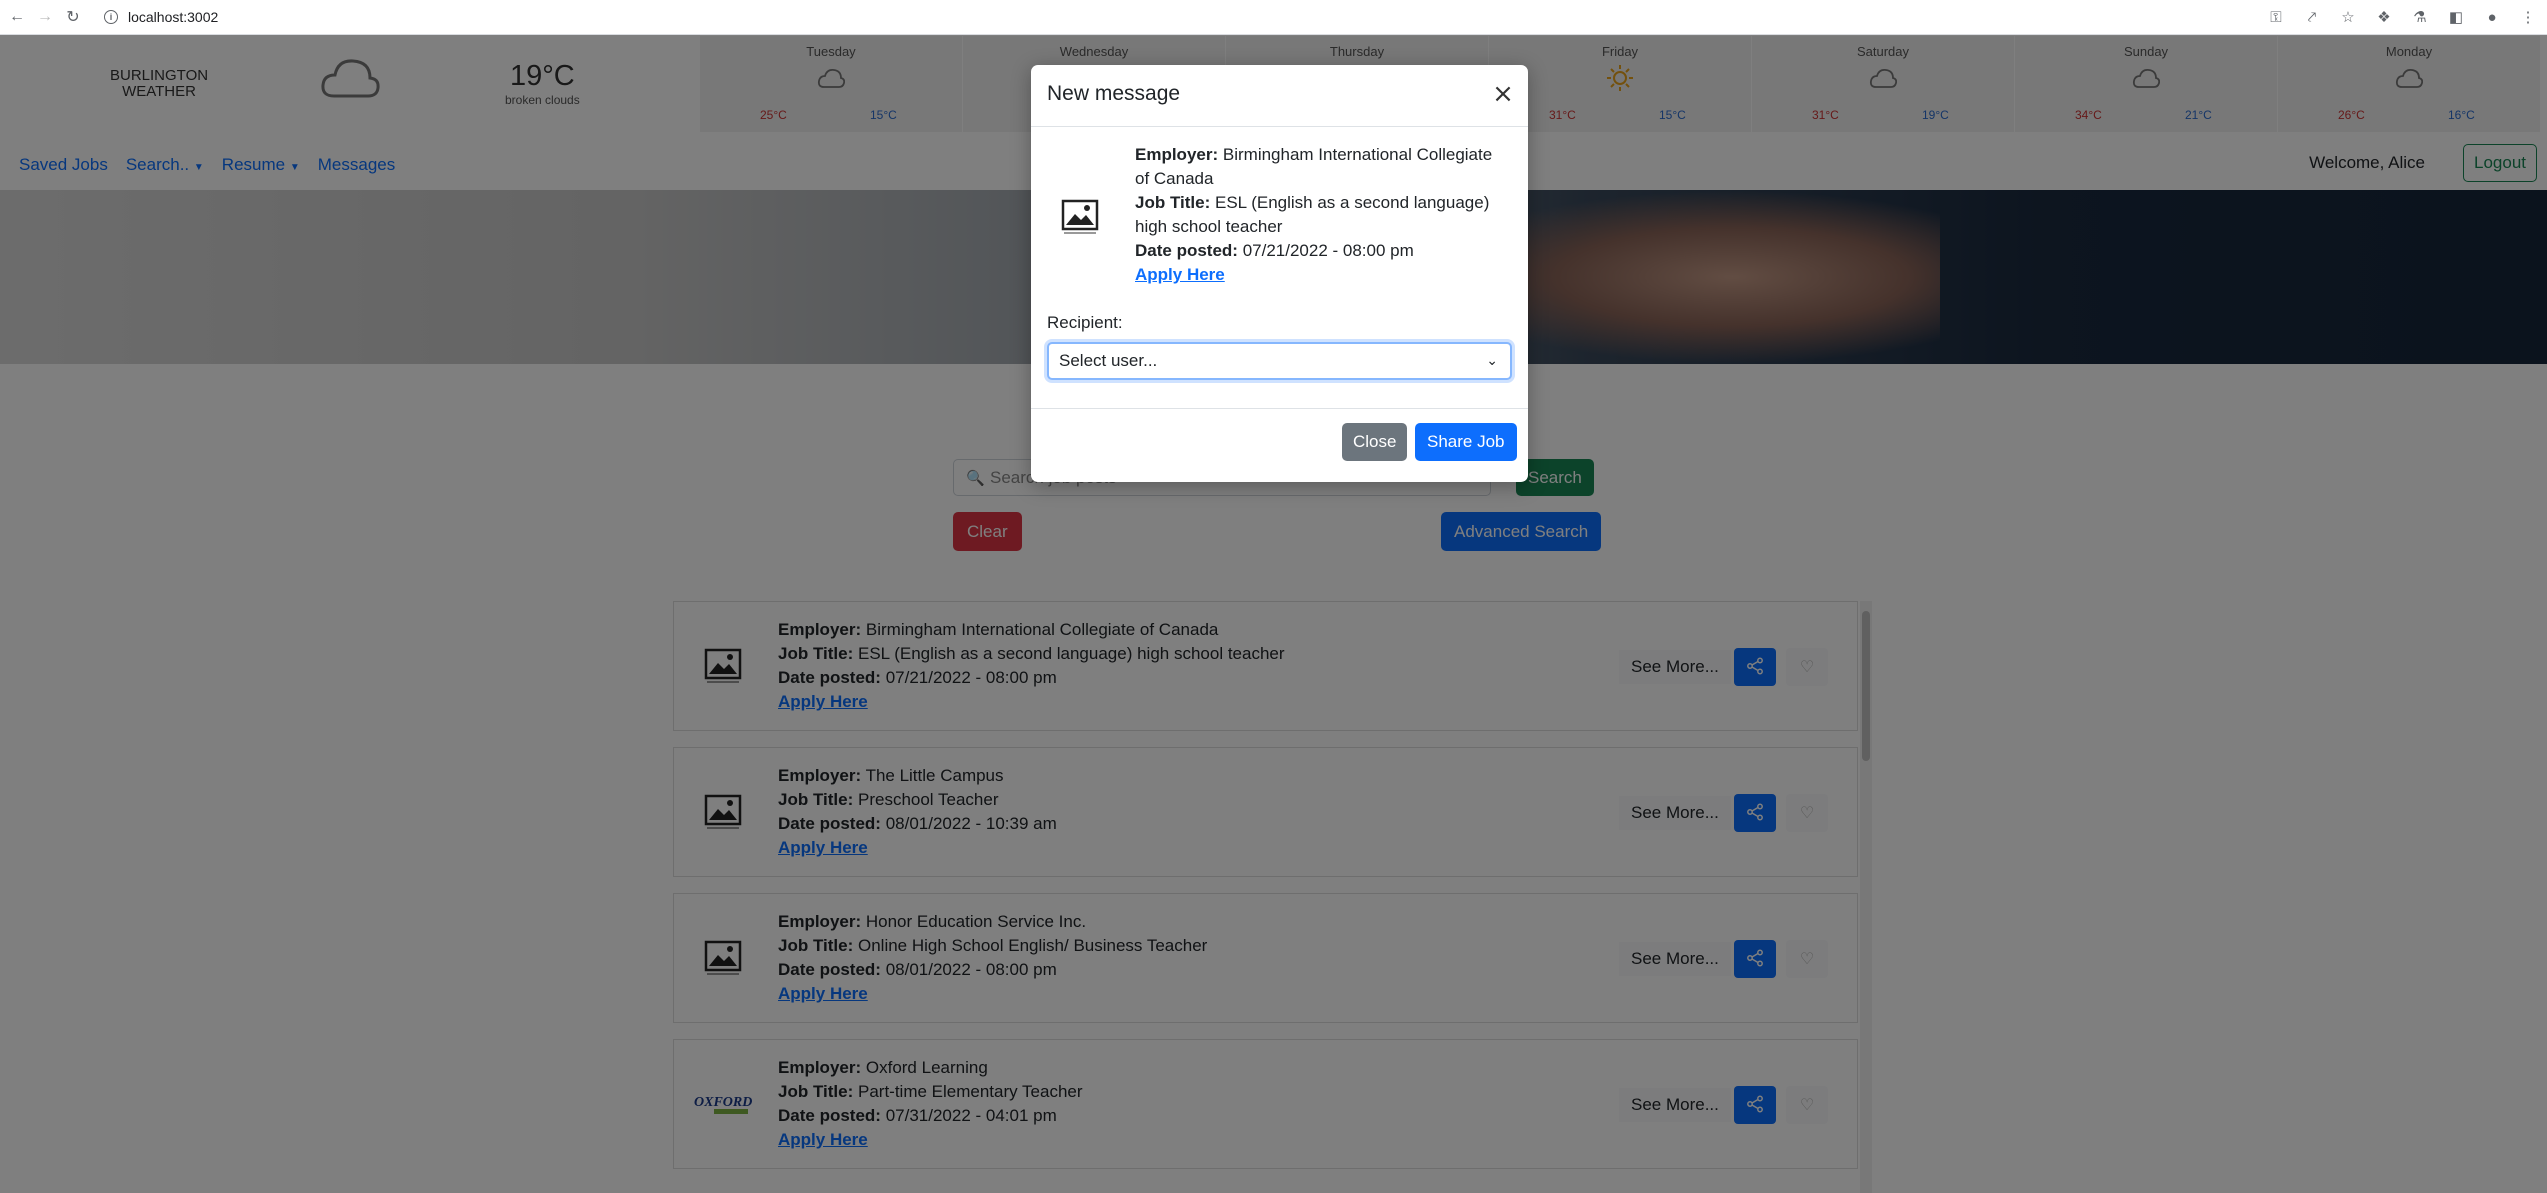 The height and width of the screenshot is (1193, 2547). Describe the element at coordinates (2492, 17) in the screenshot. I see `profile-icon: ●` at that location.